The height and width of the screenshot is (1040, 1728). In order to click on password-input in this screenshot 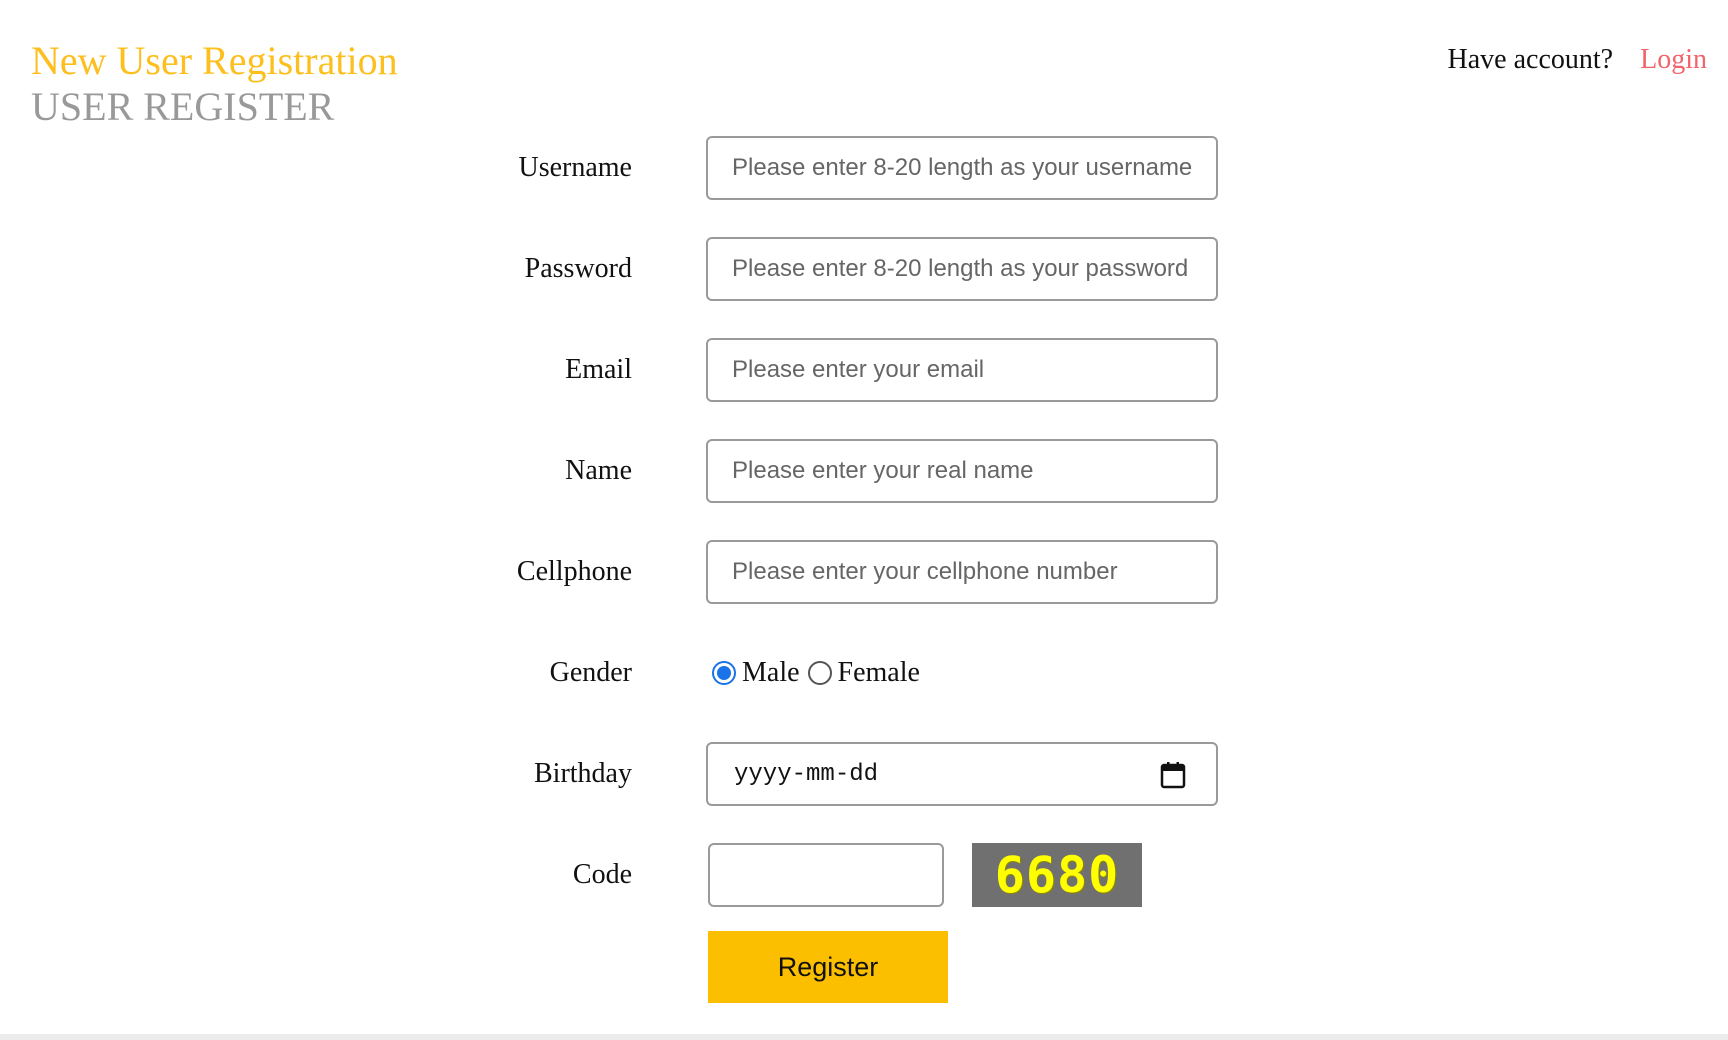, I will do `click(962, 269)`.